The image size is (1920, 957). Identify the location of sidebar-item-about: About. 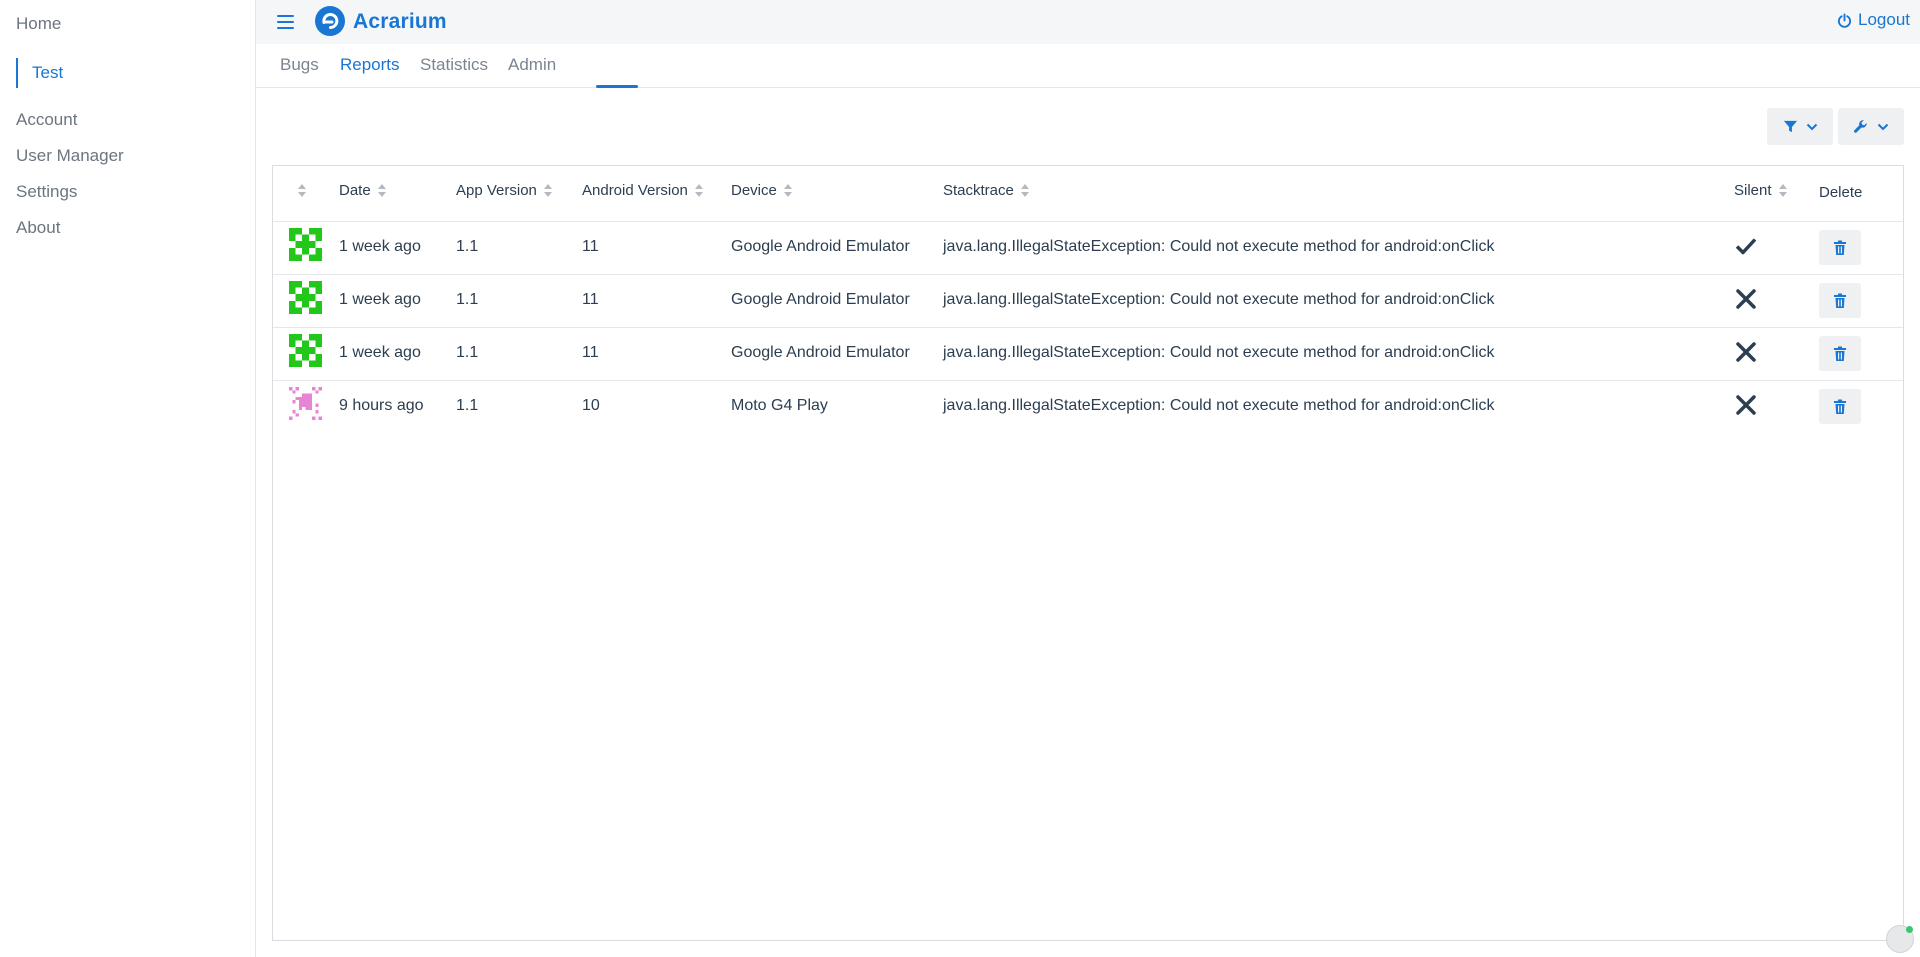
(38, 228).